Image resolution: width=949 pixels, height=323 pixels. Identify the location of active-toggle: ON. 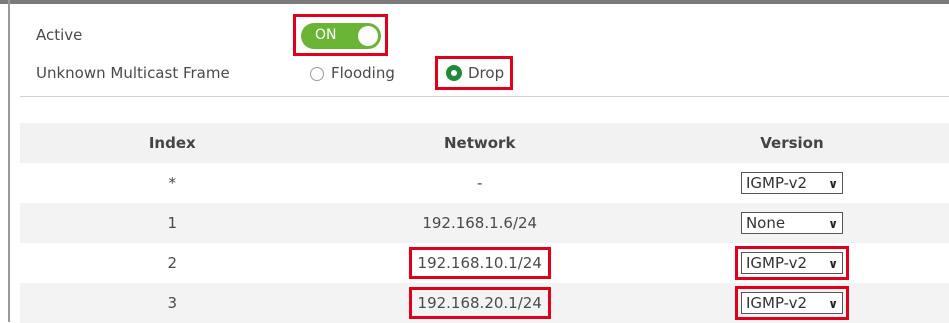
(341, 36).